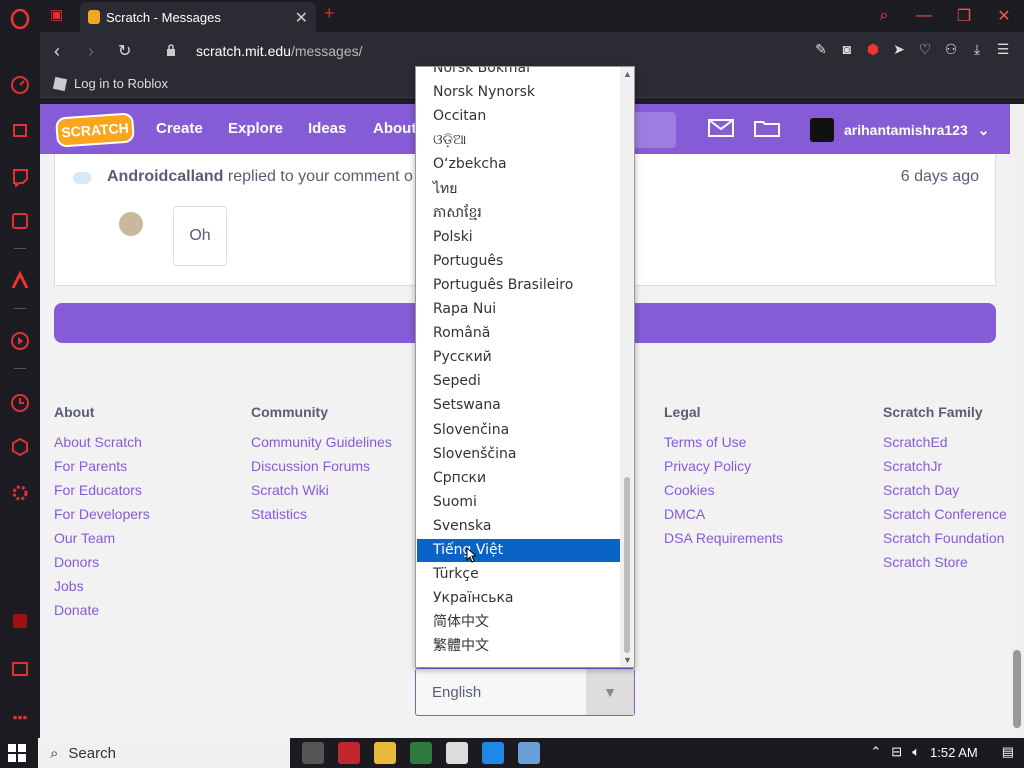 Image resolution: width=1024 pixels, height=768 pixels. What do you see at coordinates (518, 140) in the screenshot?
I see `language-option: ଓଡ଼ିଆ` at bounding box center [518, 140].